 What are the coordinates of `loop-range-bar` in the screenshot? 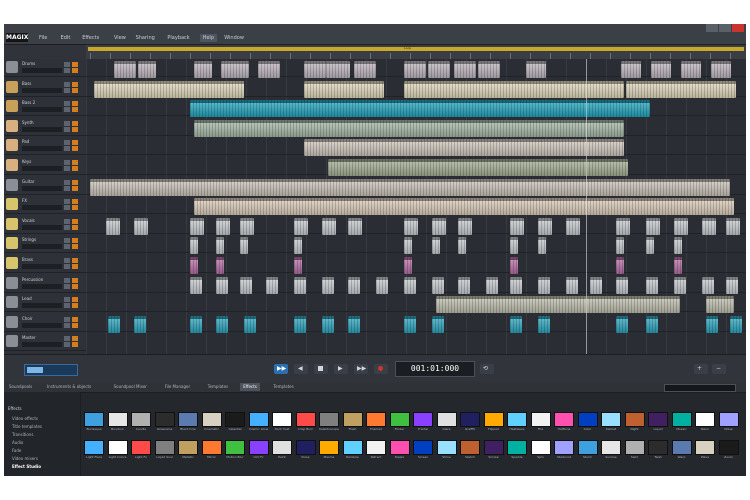 It's located at (416, 49).